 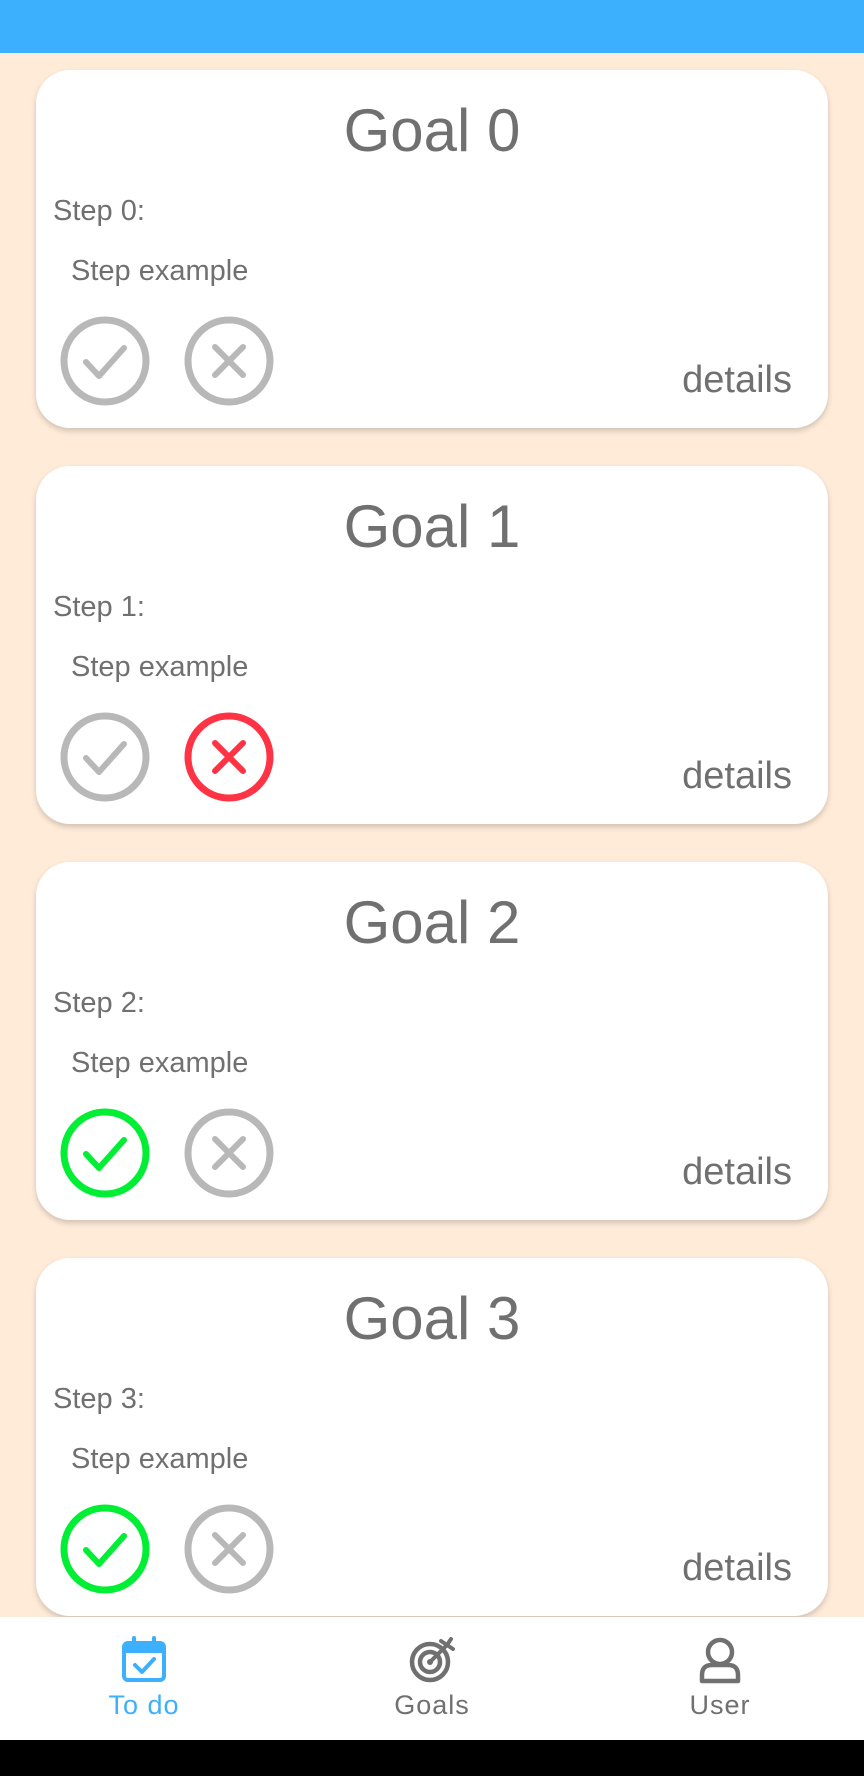 I want to click on step-label: Step 2:, so click(x=99, y=1003).